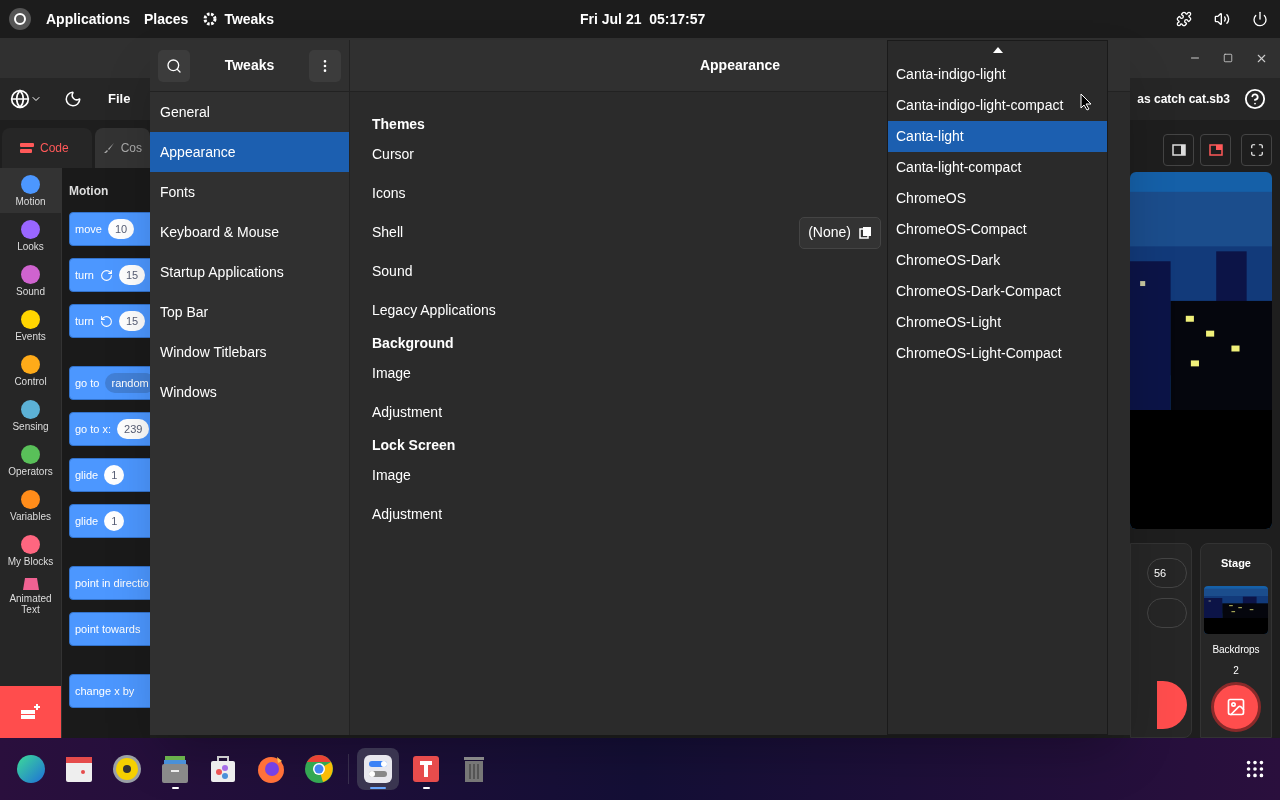  I want to click on setting-label: Adjustment, so click(407, 514).